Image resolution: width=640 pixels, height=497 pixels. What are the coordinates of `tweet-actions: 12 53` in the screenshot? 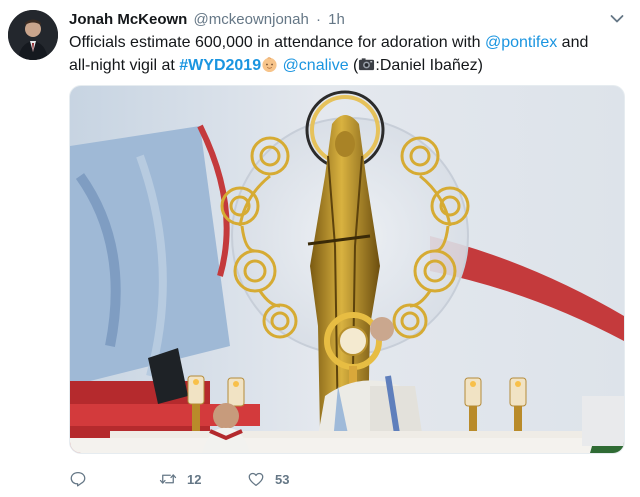 It's located at (269, 479).